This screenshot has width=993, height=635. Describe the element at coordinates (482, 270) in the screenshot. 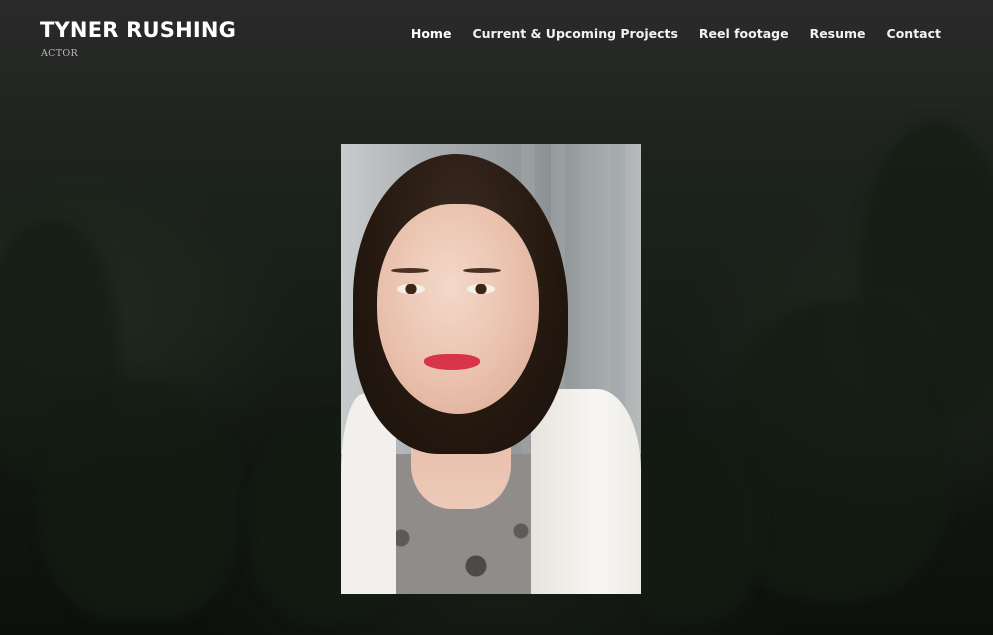

I see `photo-right-brow` at that location.